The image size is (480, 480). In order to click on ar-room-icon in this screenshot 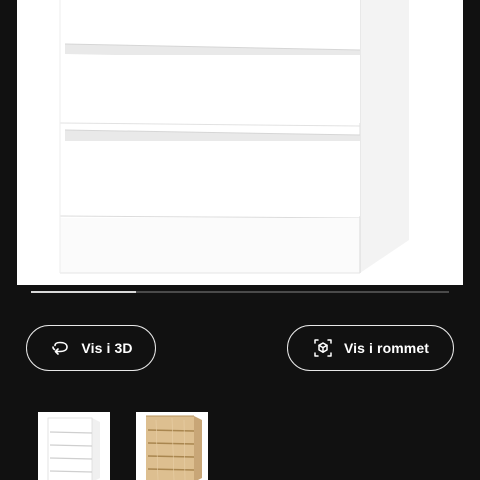, I will do `click(323, 348)`.